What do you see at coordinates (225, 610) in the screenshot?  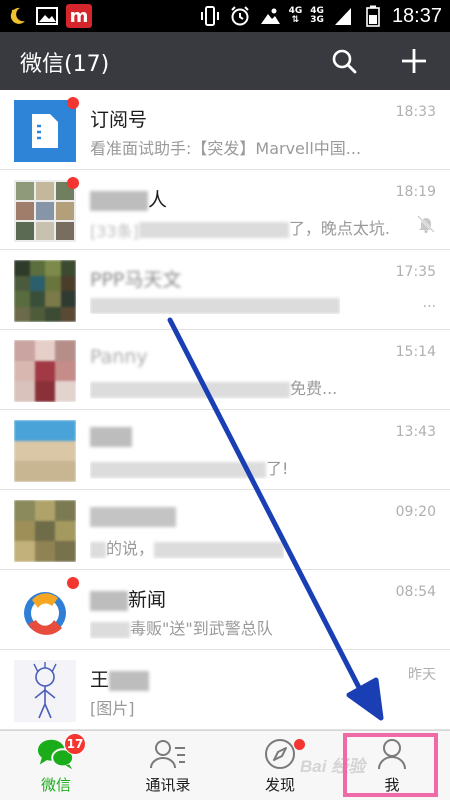 I see `chat-item-news: 新闻 毒贩"送"到武警总队 08:54` at bounding box center [225, 610].